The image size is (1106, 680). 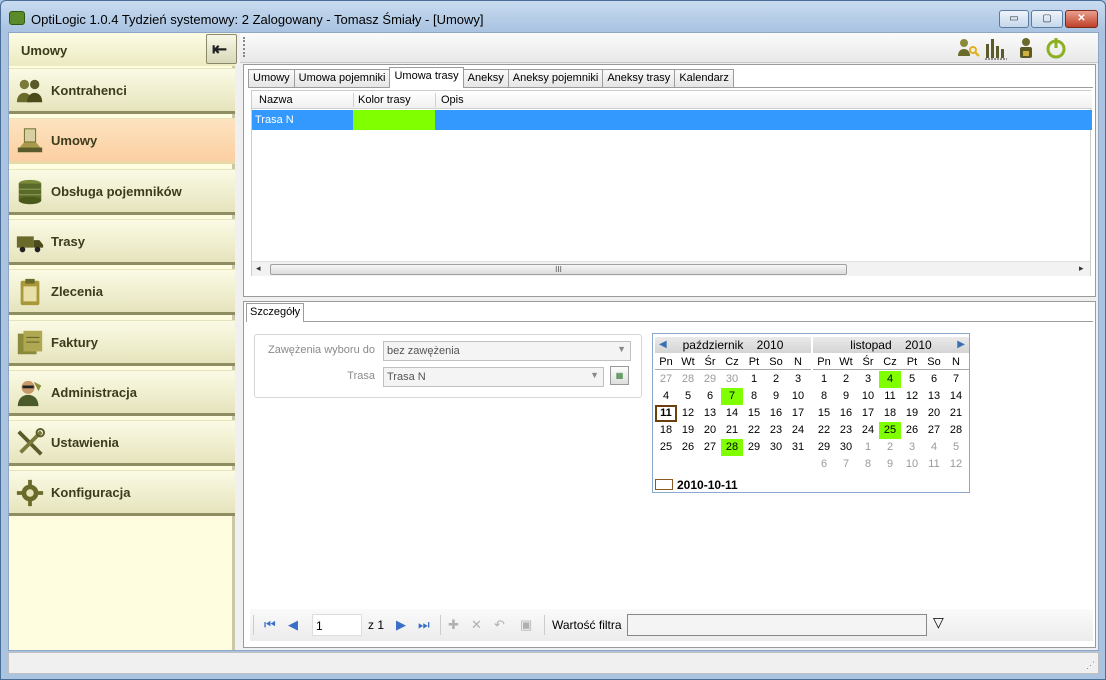 I want to click on horizontal-scrollbar: ◂ III ▸, so click(x=671, y=268).